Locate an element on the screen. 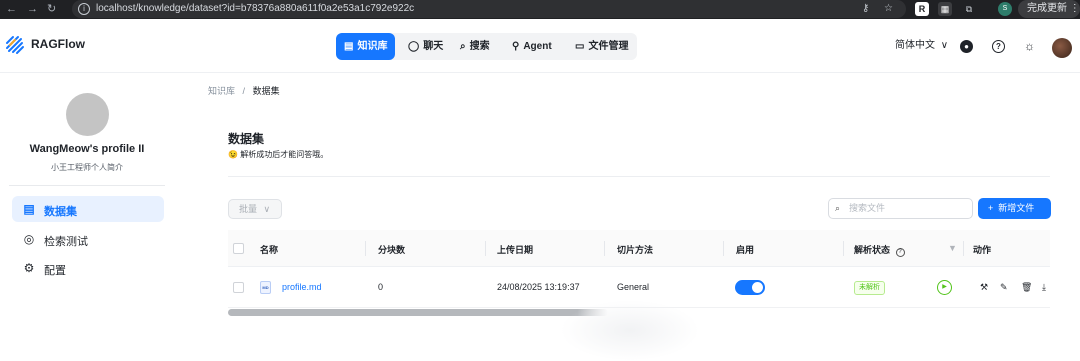 The width and height of the screenshot is (1080, 361). back-icon: ← is located at coordinates (11, 9).